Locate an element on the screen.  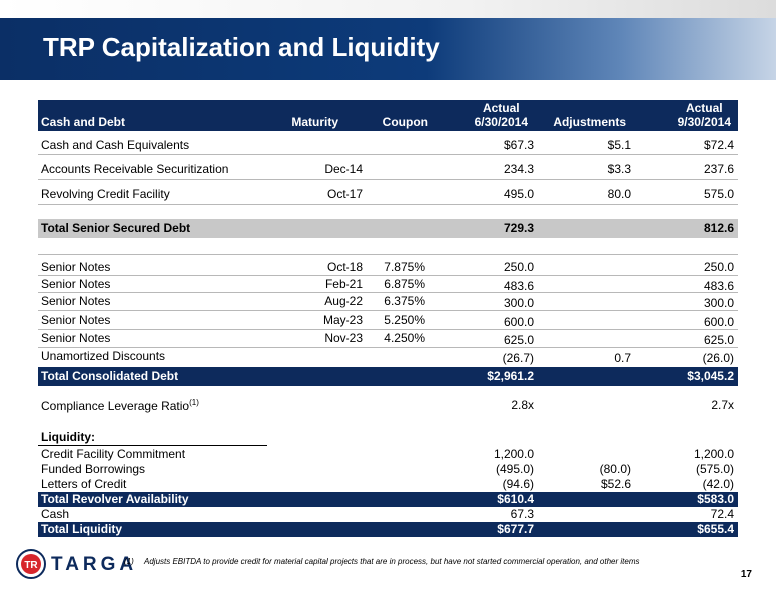
page-title: TRP Capitalization and Liquidity is located at coordinates (241, 47).